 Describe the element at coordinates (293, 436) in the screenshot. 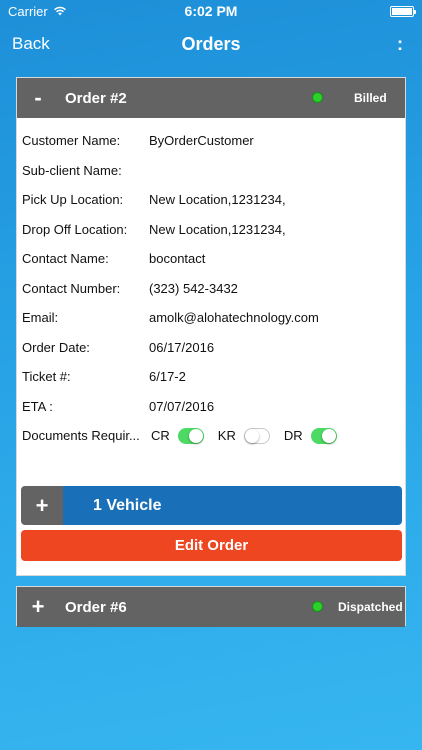

I see `switch-label-dr: DR` at that location.